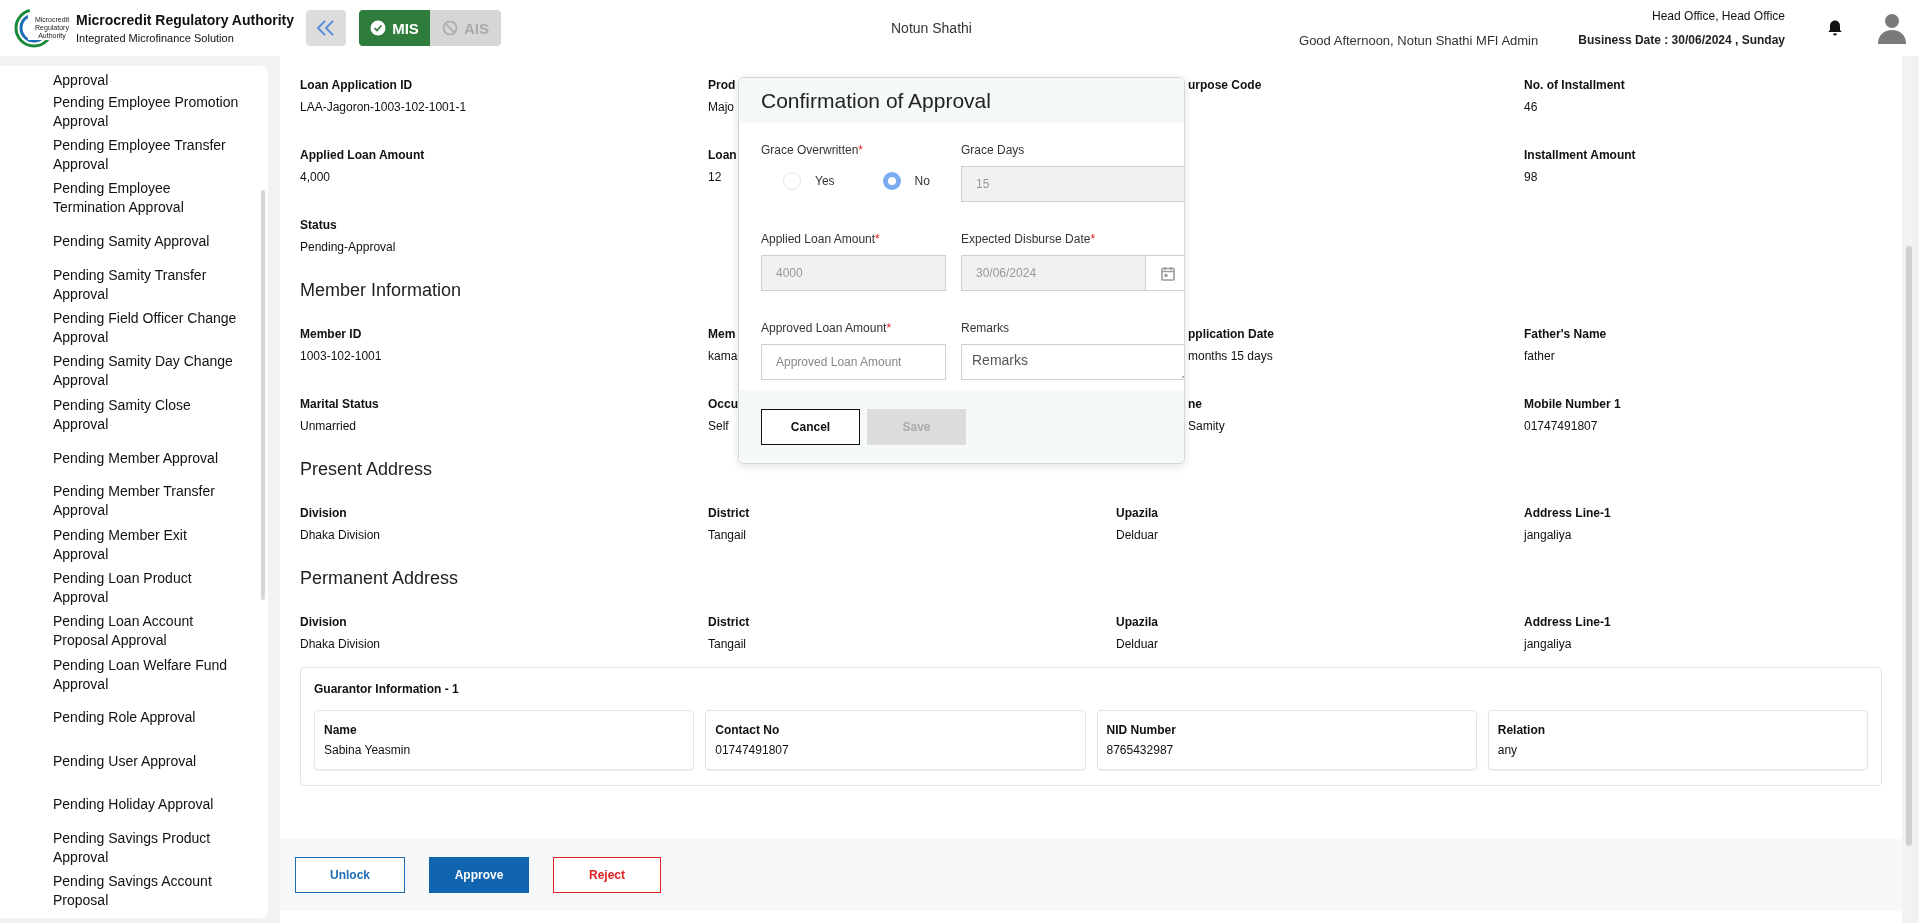  What do you see at coordinates (1539, 356) in the screenshot?
I see `field-value: father` at bounding box center [1539, 356].